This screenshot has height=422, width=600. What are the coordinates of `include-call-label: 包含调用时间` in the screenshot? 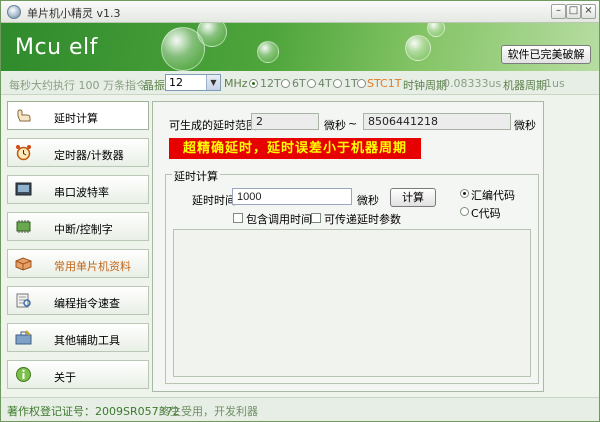 It's located at (279, 219).